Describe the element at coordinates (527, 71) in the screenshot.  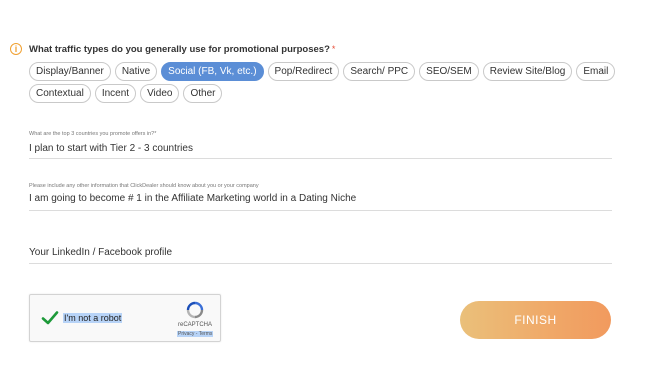
I see `chip-review-site-blog: Review Site/Blog` at that location.